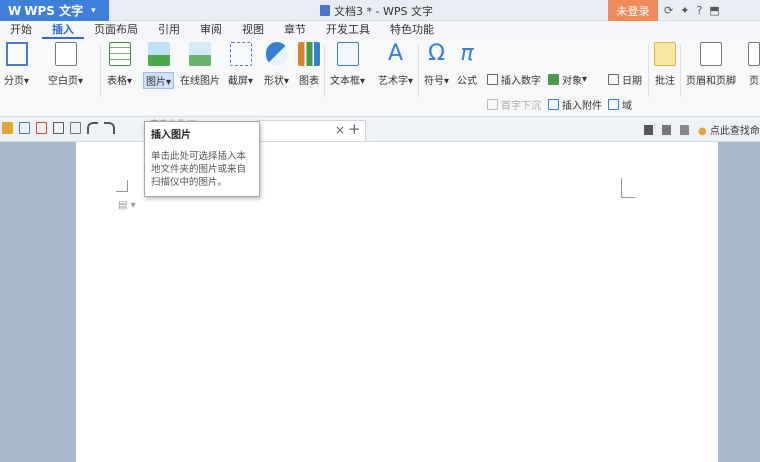 The width and height of the screenshot is (760, 462). What do you see at coordinates (684, 10) in the screenshot?
I see `shirt-icon: ✦` at bounding box center [684, 10].